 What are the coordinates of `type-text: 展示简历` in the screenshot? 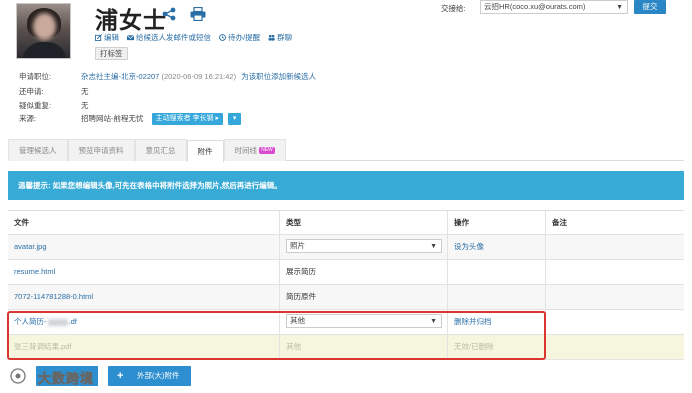 It's located at (364, 272).